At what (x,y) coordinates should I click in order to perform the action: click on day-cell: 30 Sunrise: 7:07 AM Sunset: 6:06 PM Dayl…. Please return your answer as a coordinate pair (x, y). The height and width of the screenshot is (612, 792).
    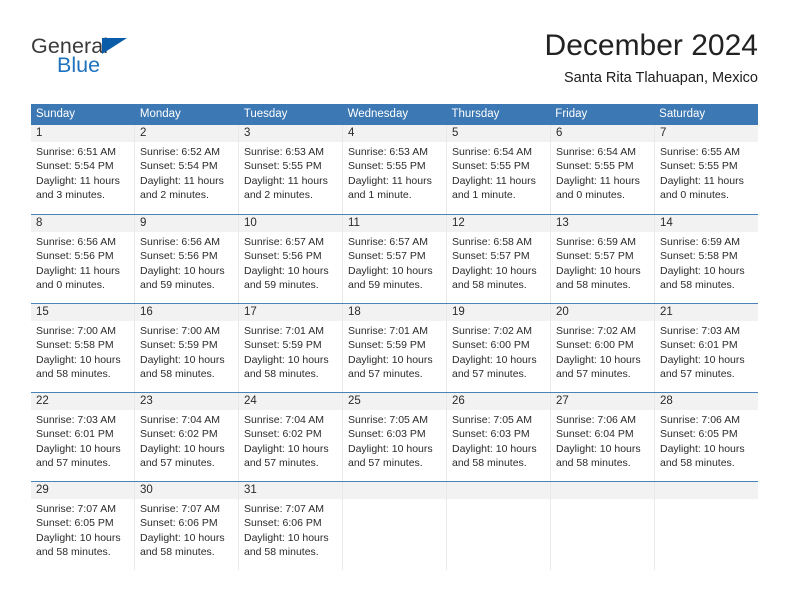
    Looking at the image, I should click on (187, 526).